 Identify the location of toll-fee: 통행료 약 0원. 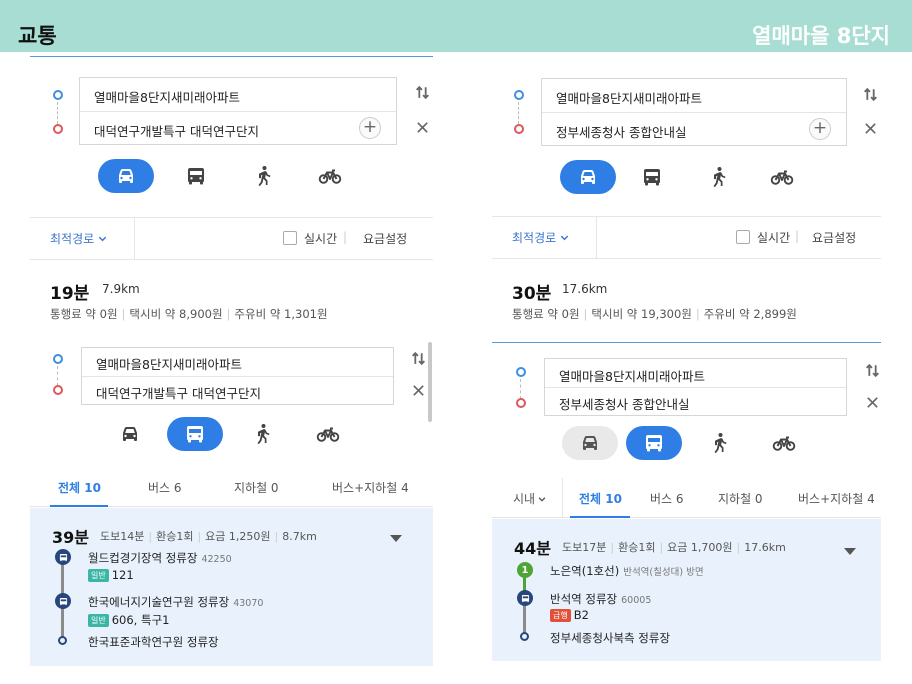
(84, 314).